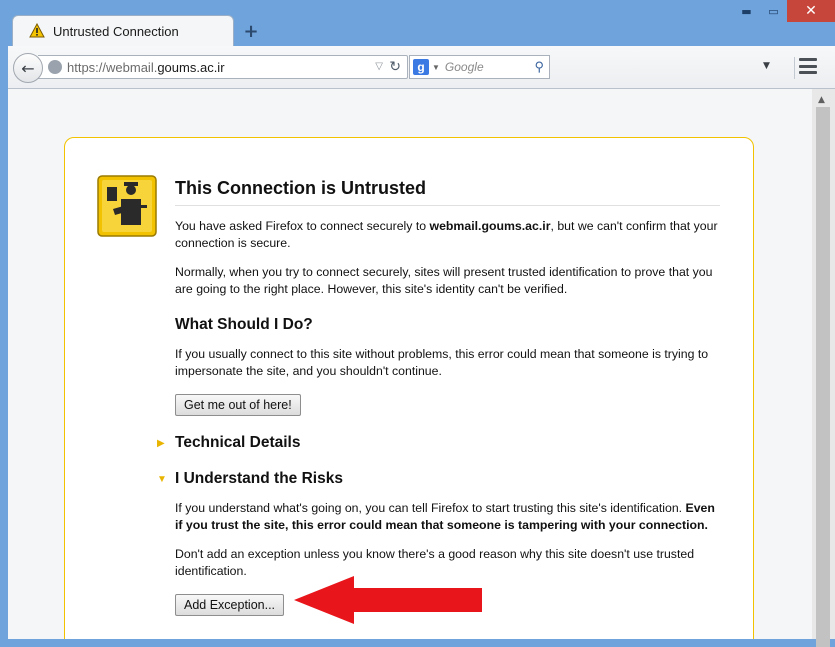 The height and width of the screenshot is (647, 835). I want to click on close-button: ✕, so click(811, 11).